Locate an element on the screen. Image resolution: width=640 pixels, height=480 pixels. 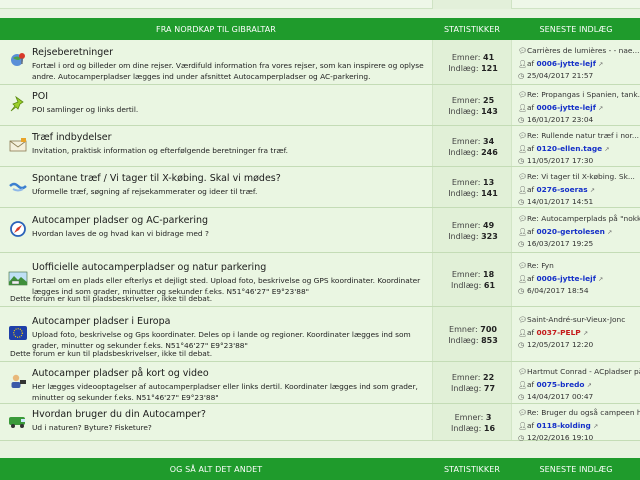
last-post-date: ◷ 12/05/2017 12:20 is located at coordinates (579, 344).